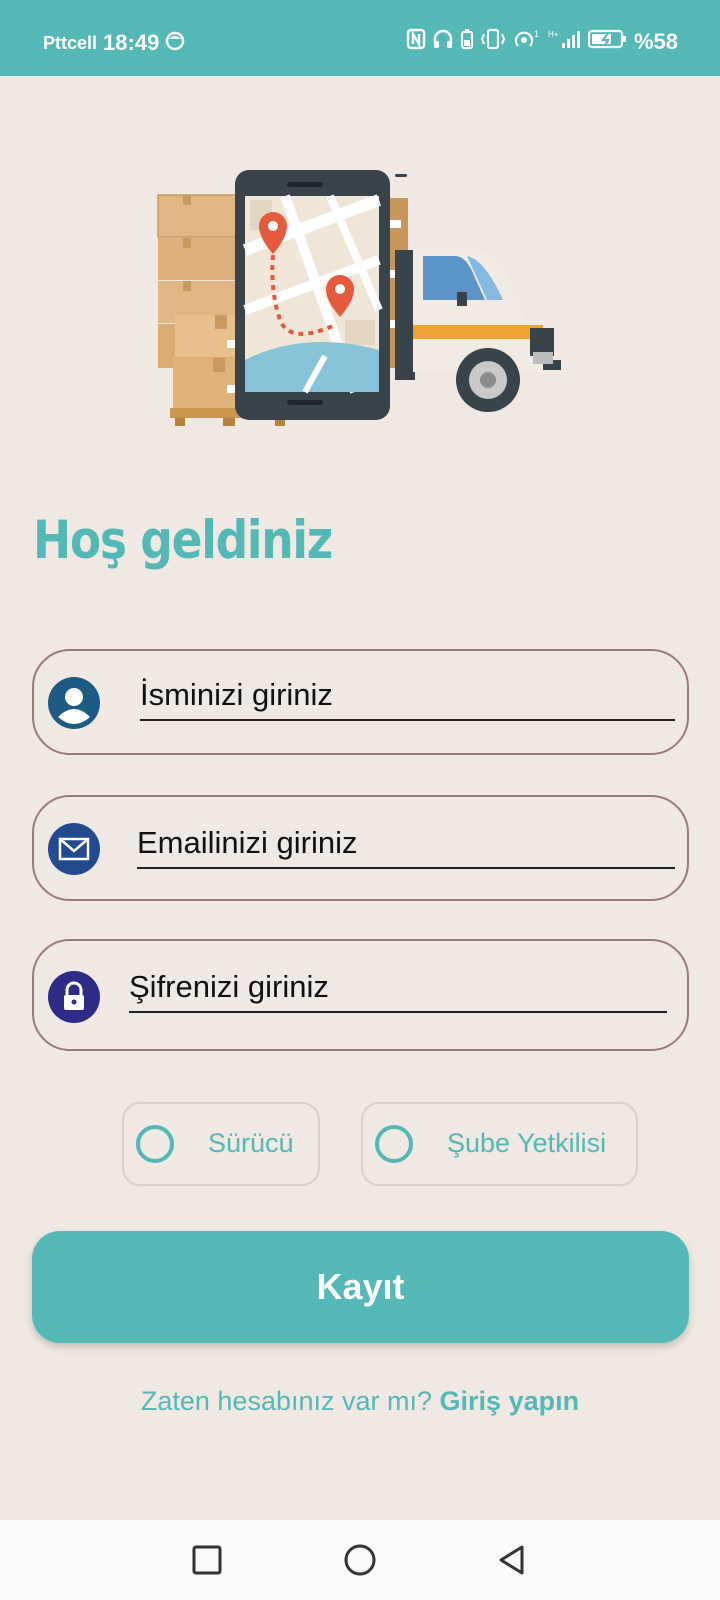 This screenshot has width=720, height=1600. I want to click on recents-icon, so click(207, 1560).